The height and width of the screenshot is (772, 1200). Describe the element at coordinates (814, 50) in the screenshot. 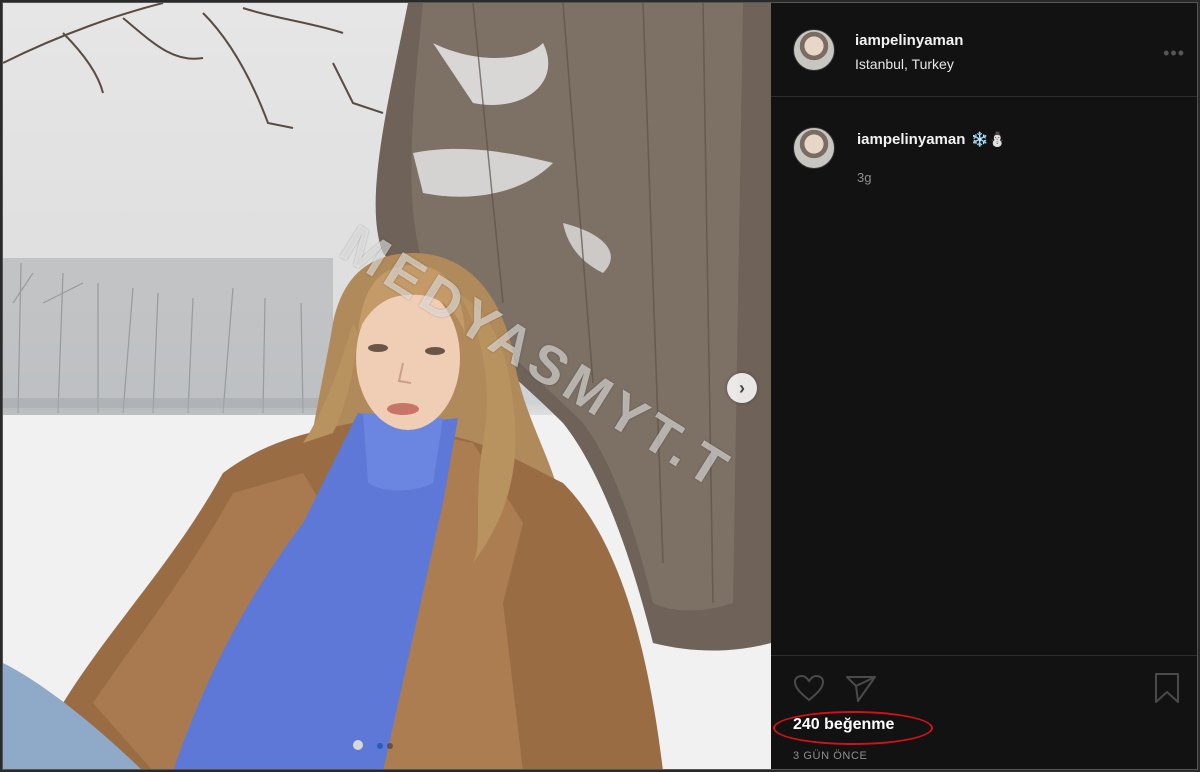

I see `avatar` at that location.